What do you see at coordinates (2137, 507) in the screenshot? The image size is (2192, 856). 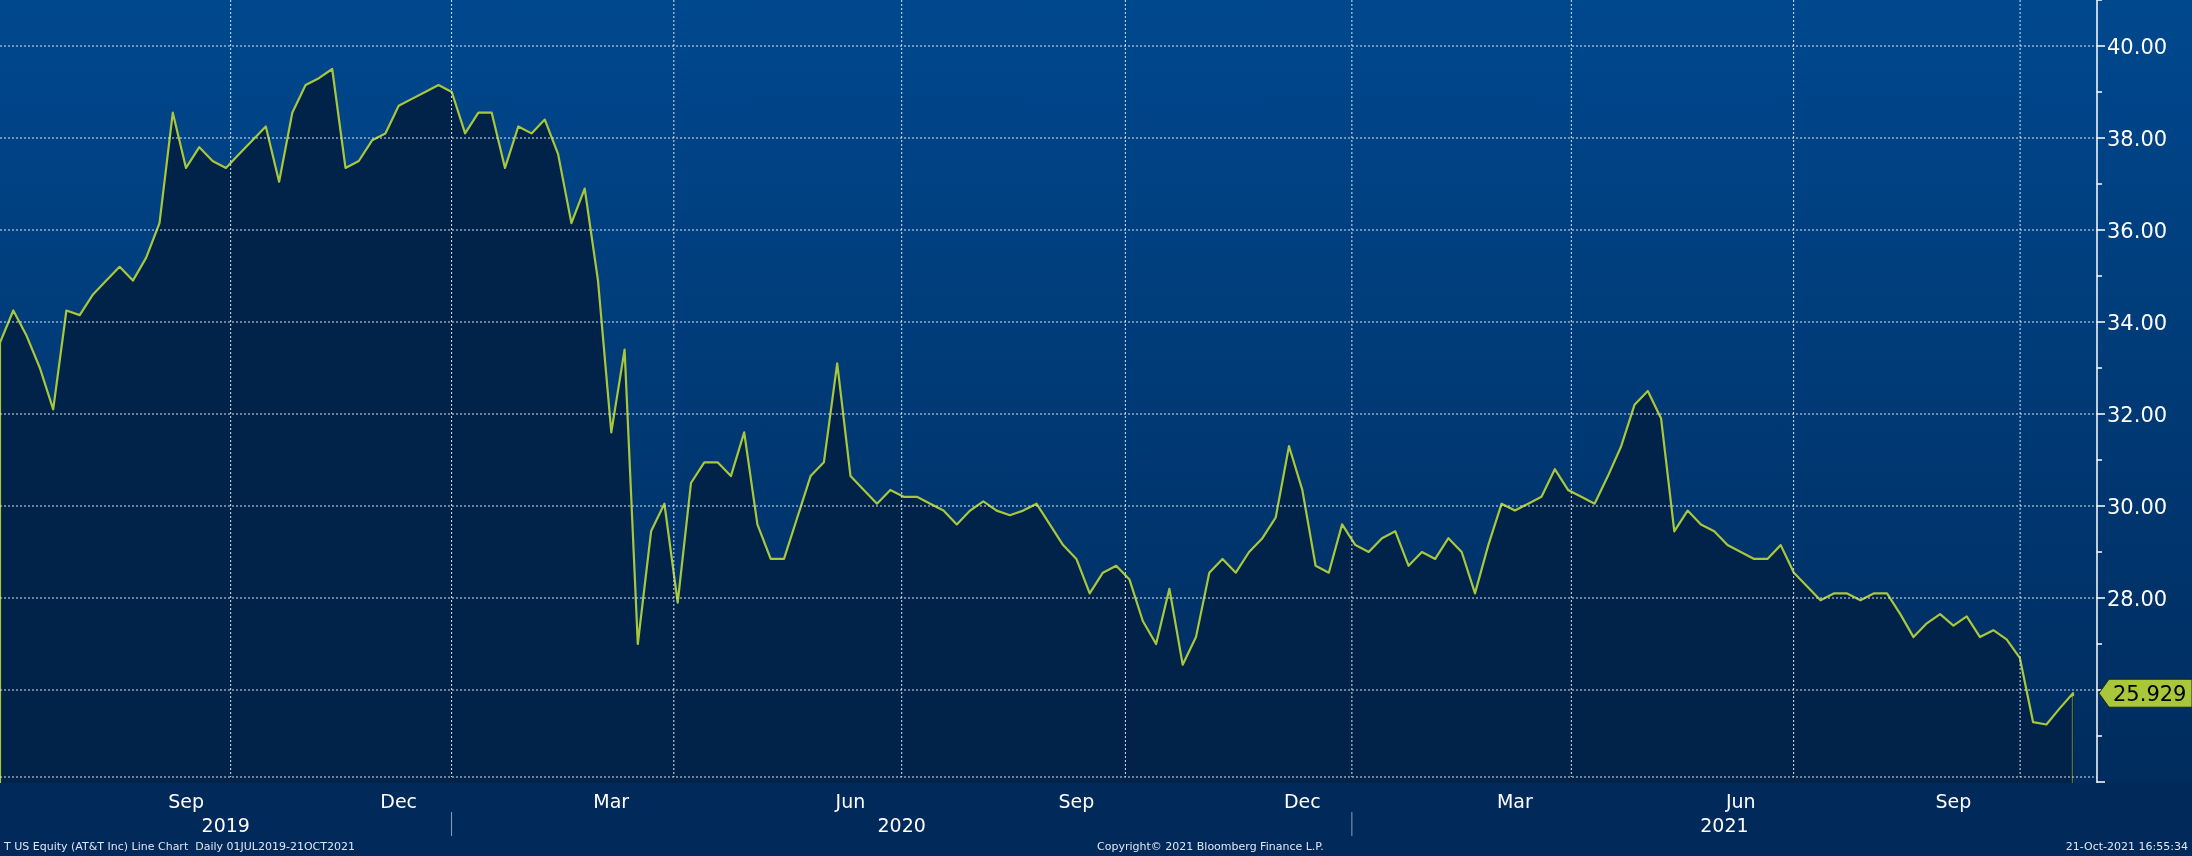 I see `y-axis-label: 30.00` at bounding box center [2137, 507].